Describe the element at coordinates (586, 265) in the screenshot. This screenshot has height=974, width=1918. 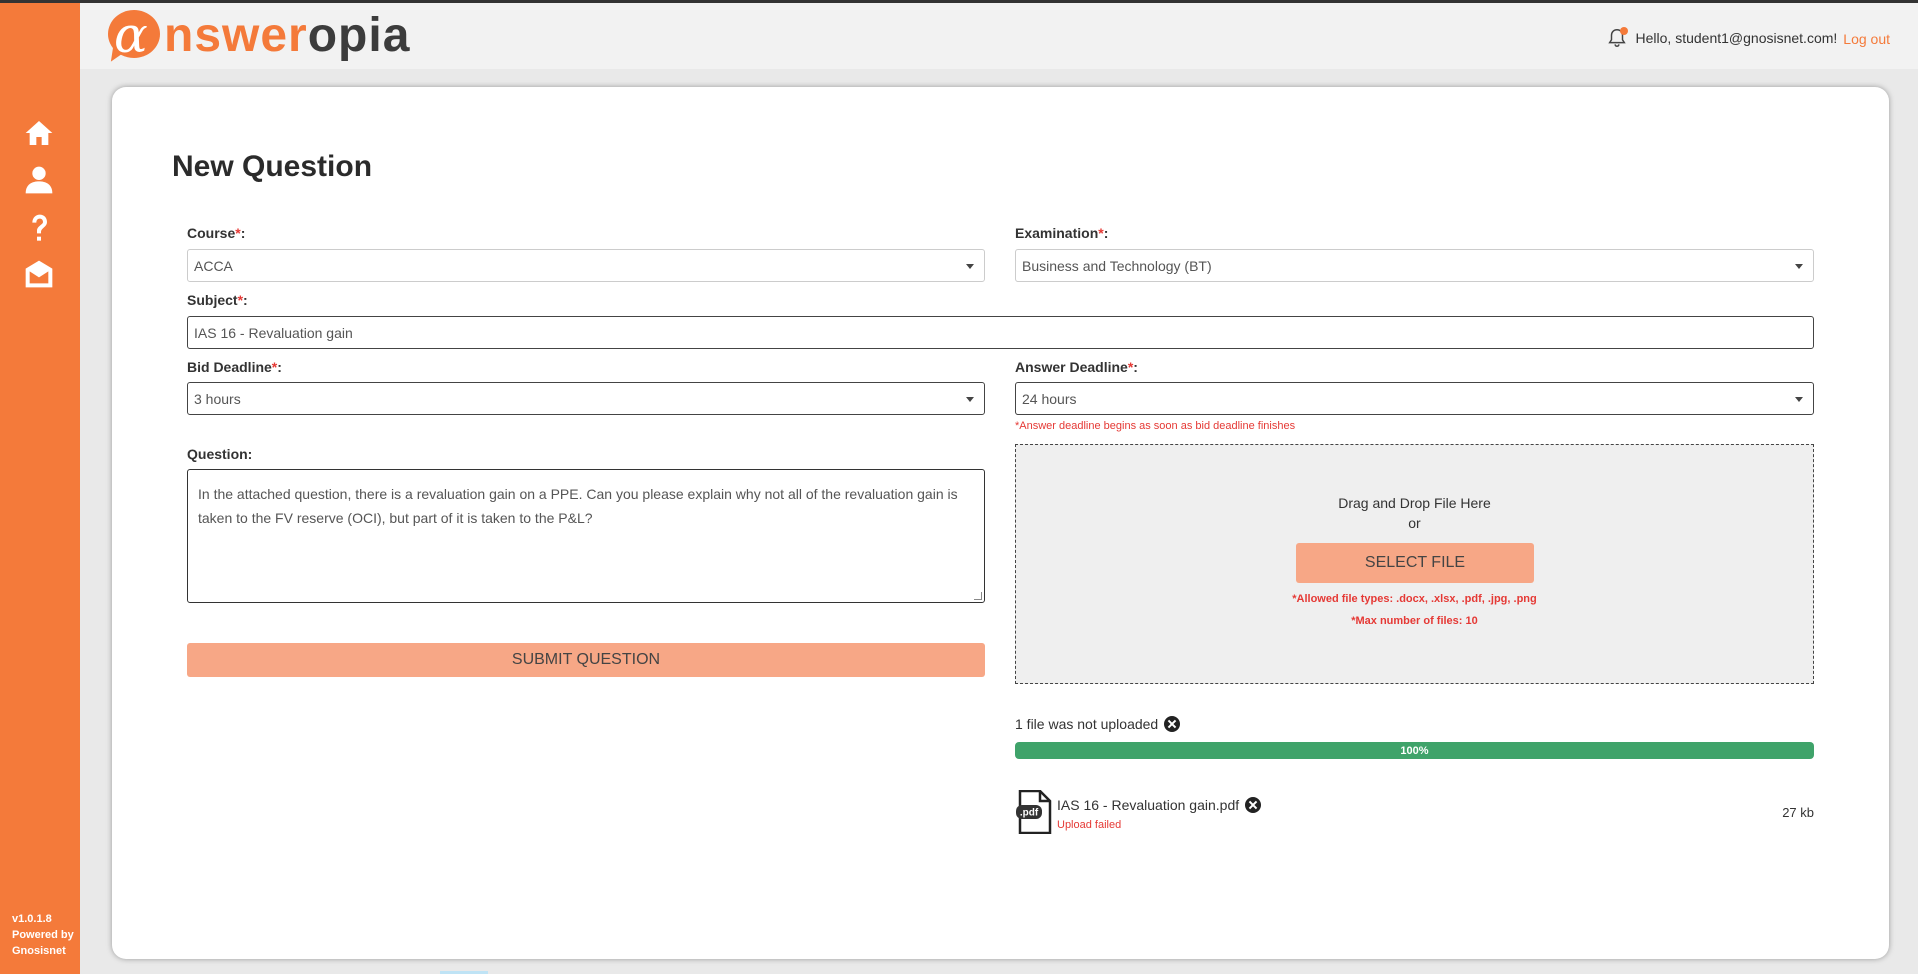
I see `course-select: ACCA` at that location.